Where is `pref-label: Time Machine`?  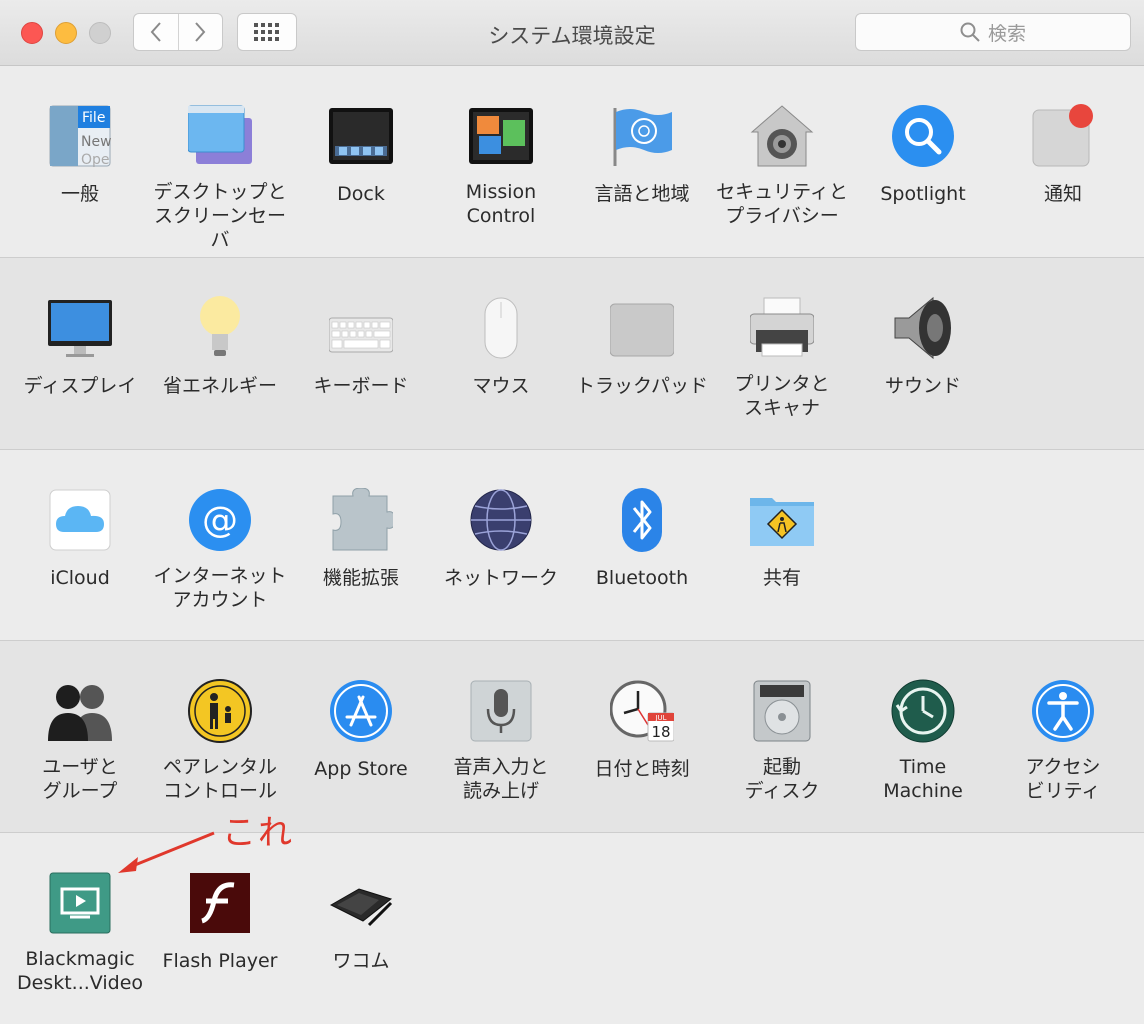 pref-label: Time Machine is located at coordinates (923, 779).